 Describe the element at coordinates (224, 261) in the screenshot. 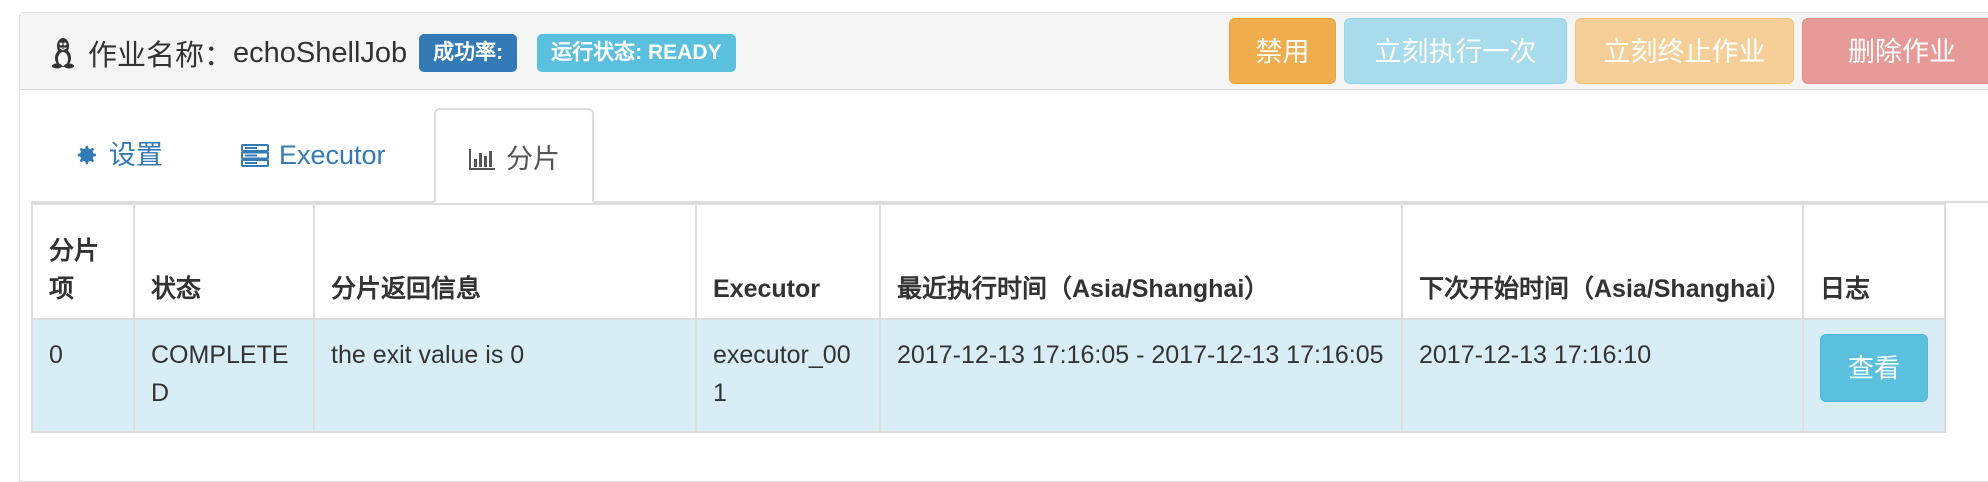

I see `column-header-status: 状态` at that location.